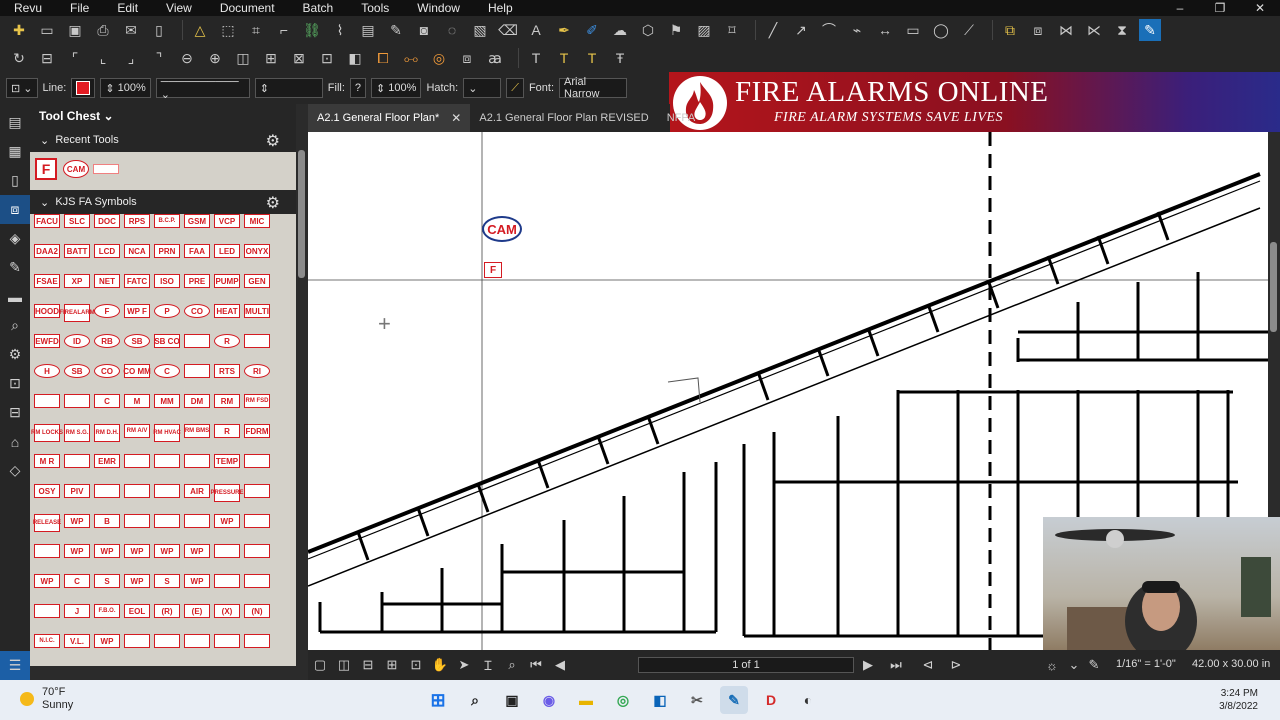 The image size is (1280, 720). Describe the element at coordinates (22, 88) in the screenshot. I see `style-dropdown: ⊡ ⌄` at that location.